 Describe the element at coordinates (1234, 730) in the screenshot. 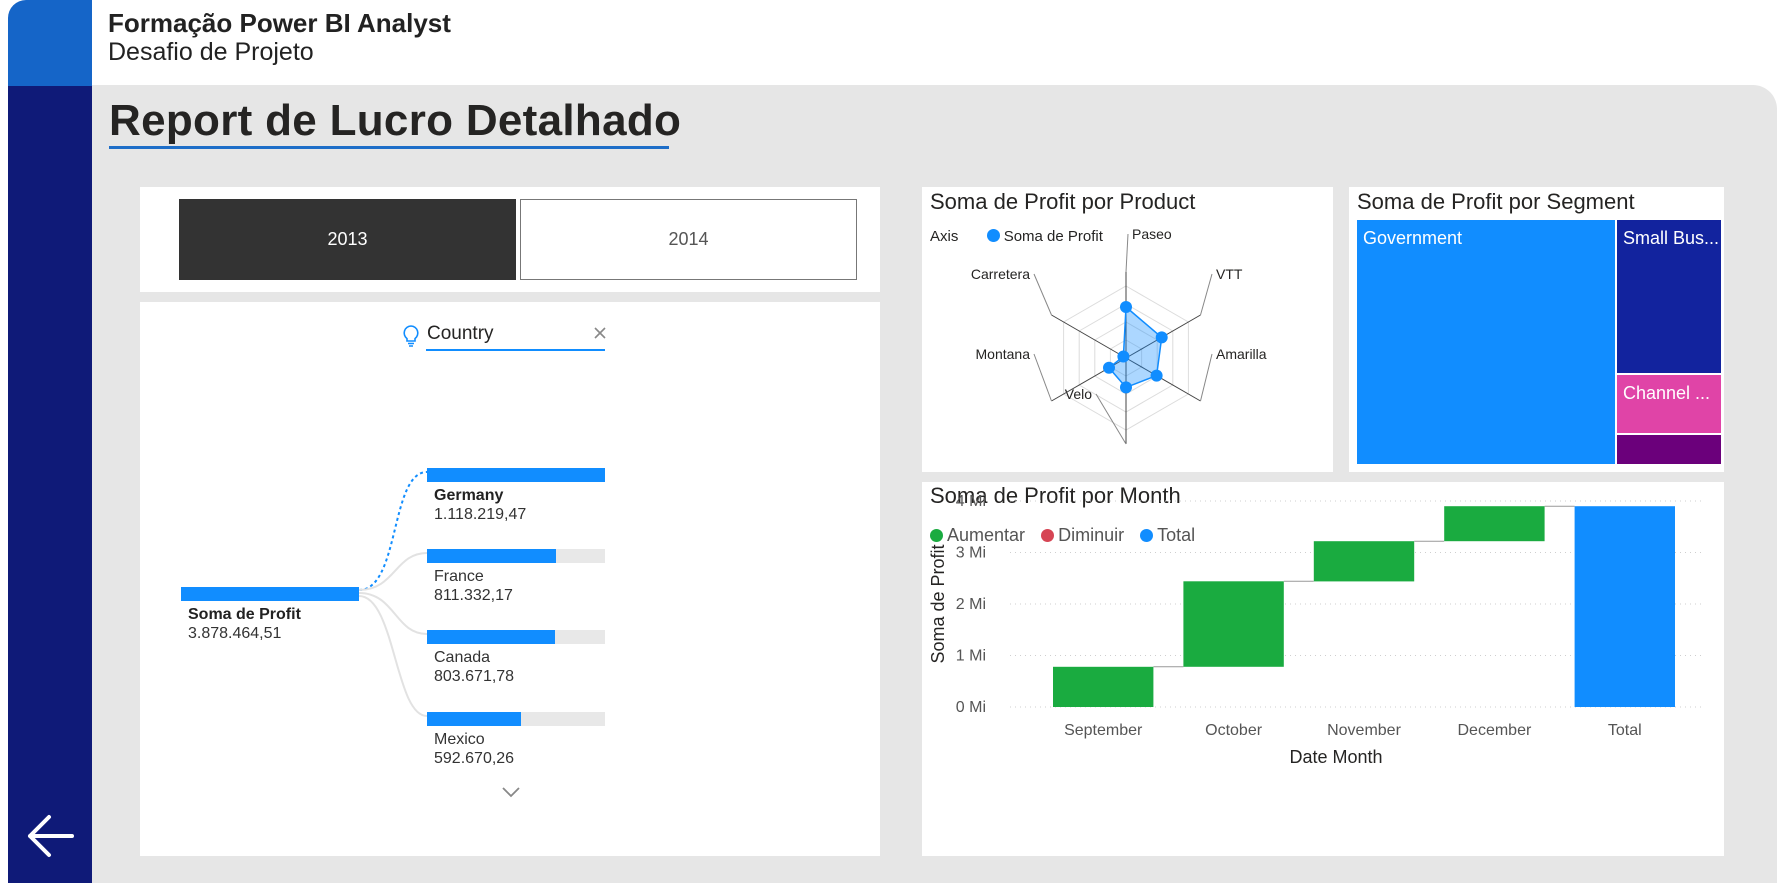

I see `x-tick-label: October` at that location.